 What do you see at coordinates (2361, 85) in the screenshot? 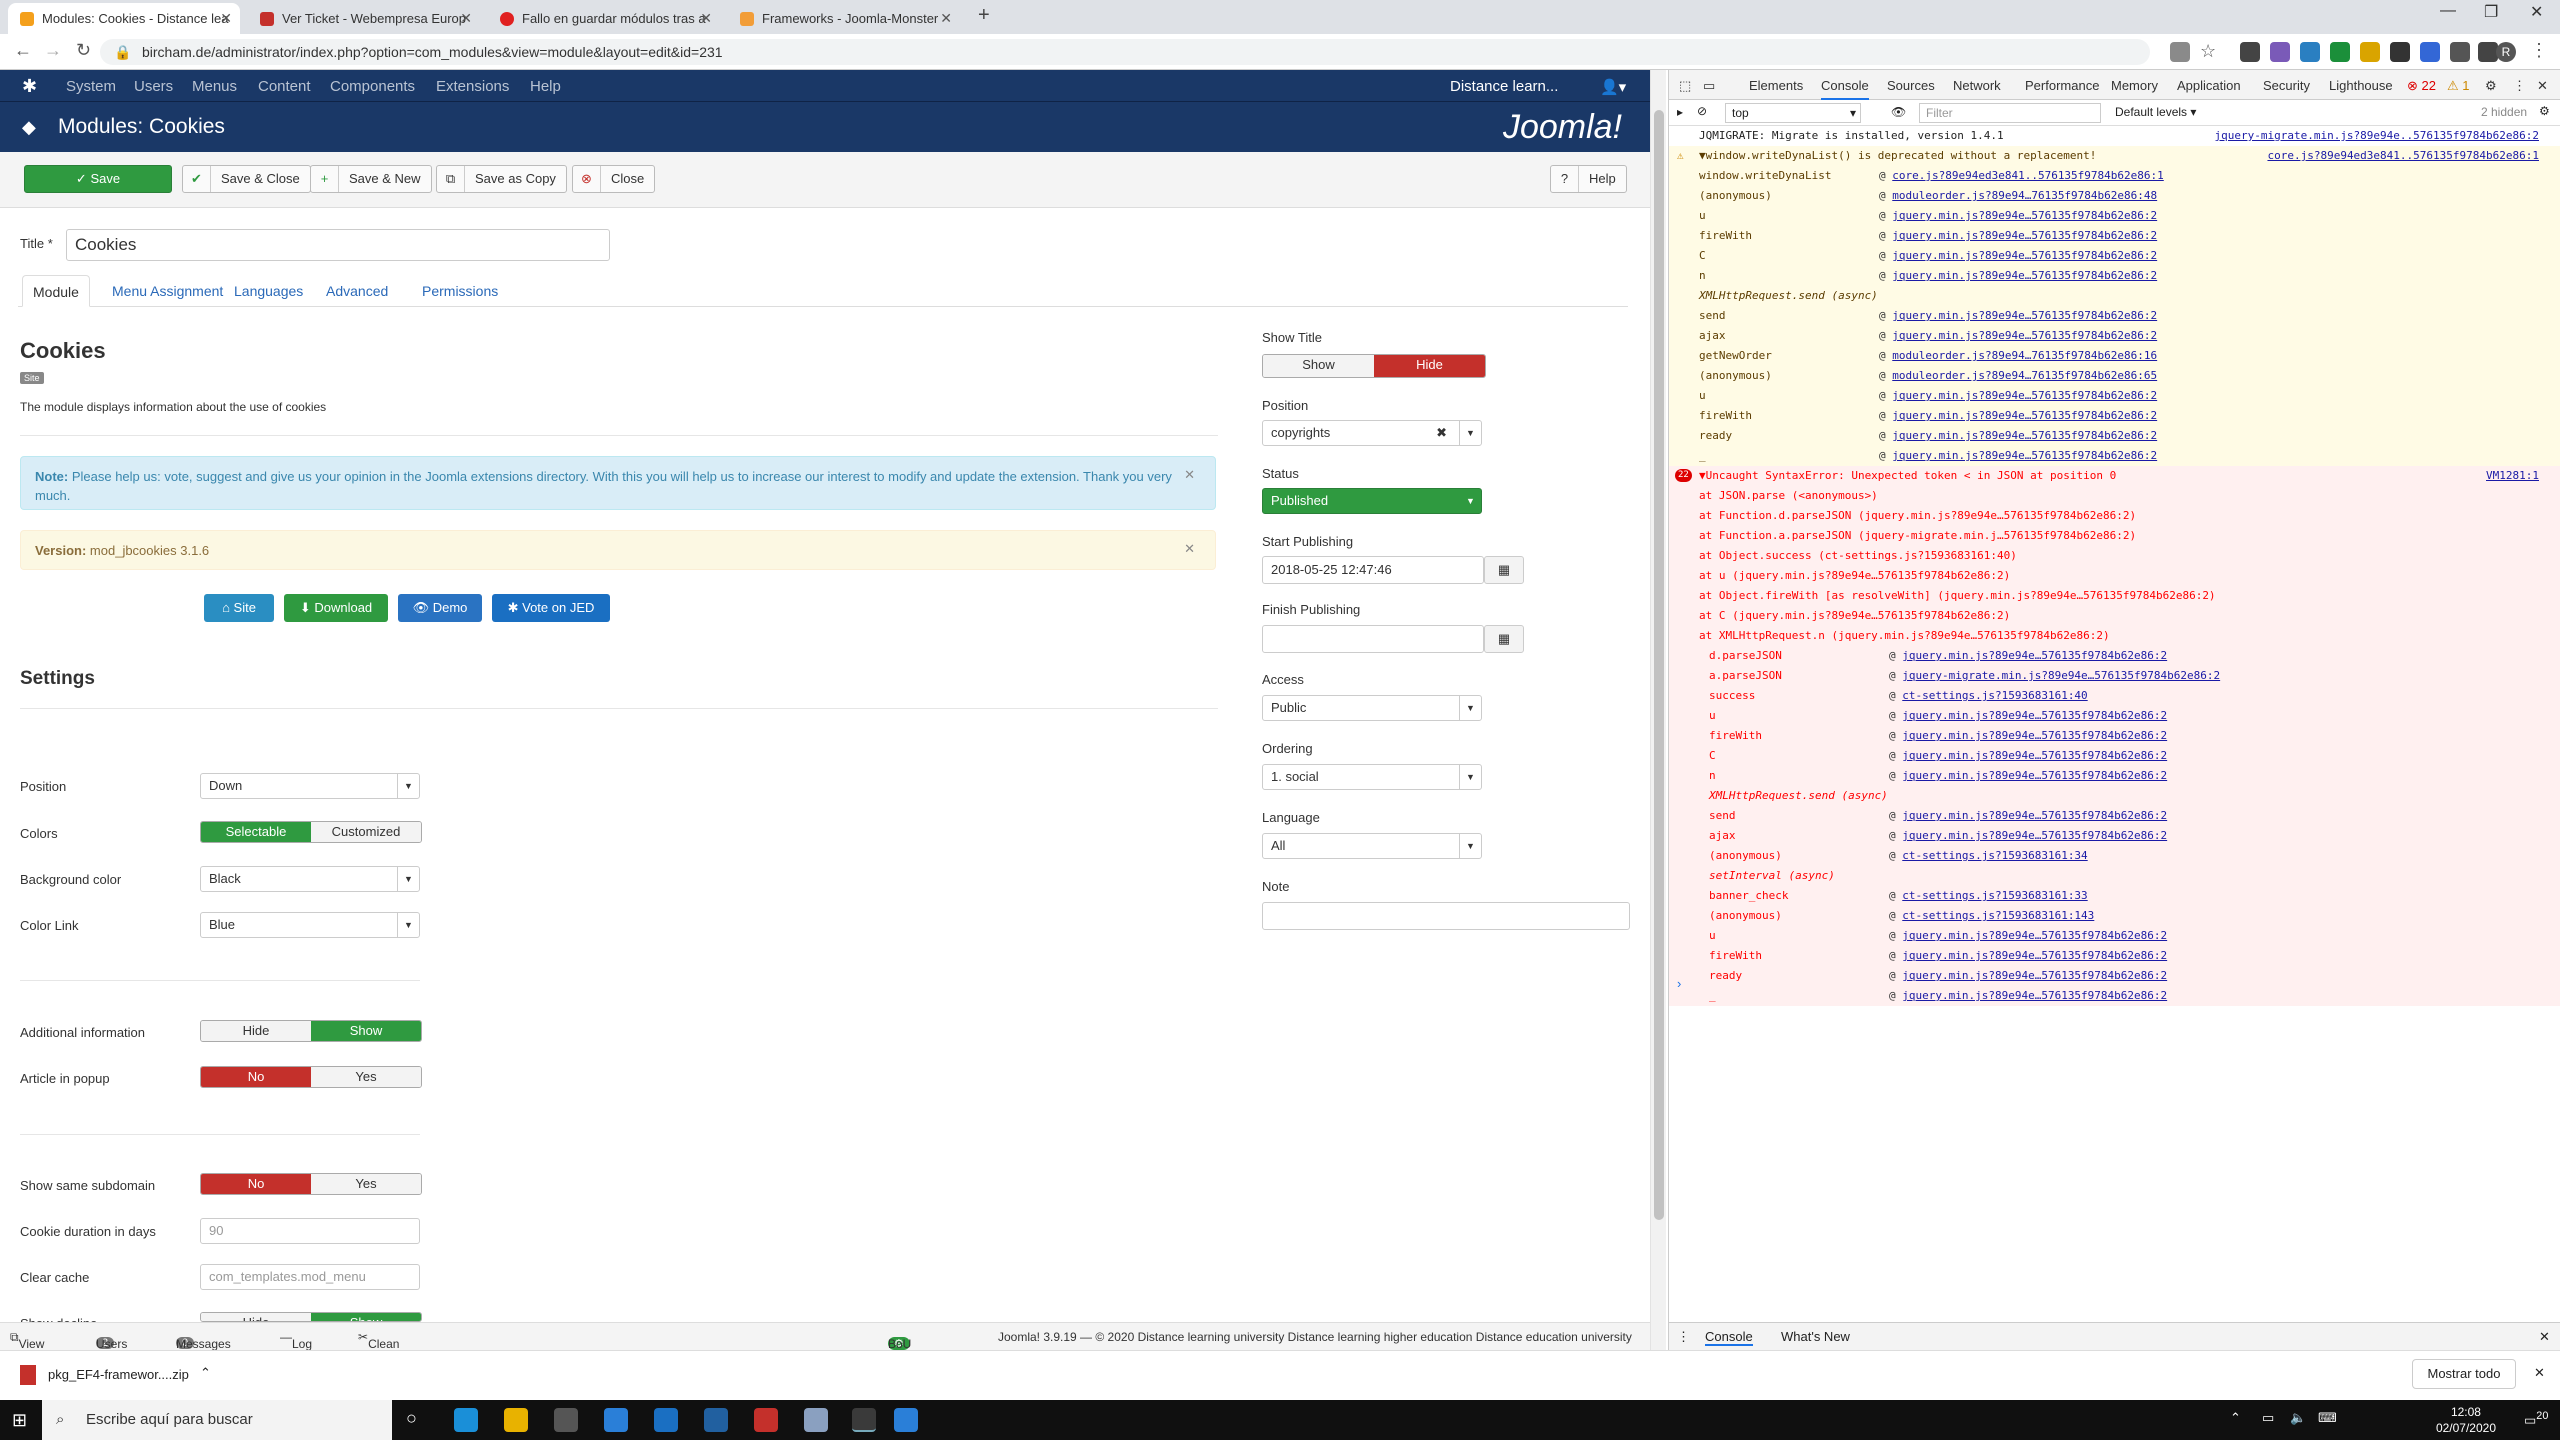
I see `tab-lighthouse: Lighthouse` at bounding box center [2361, 85].